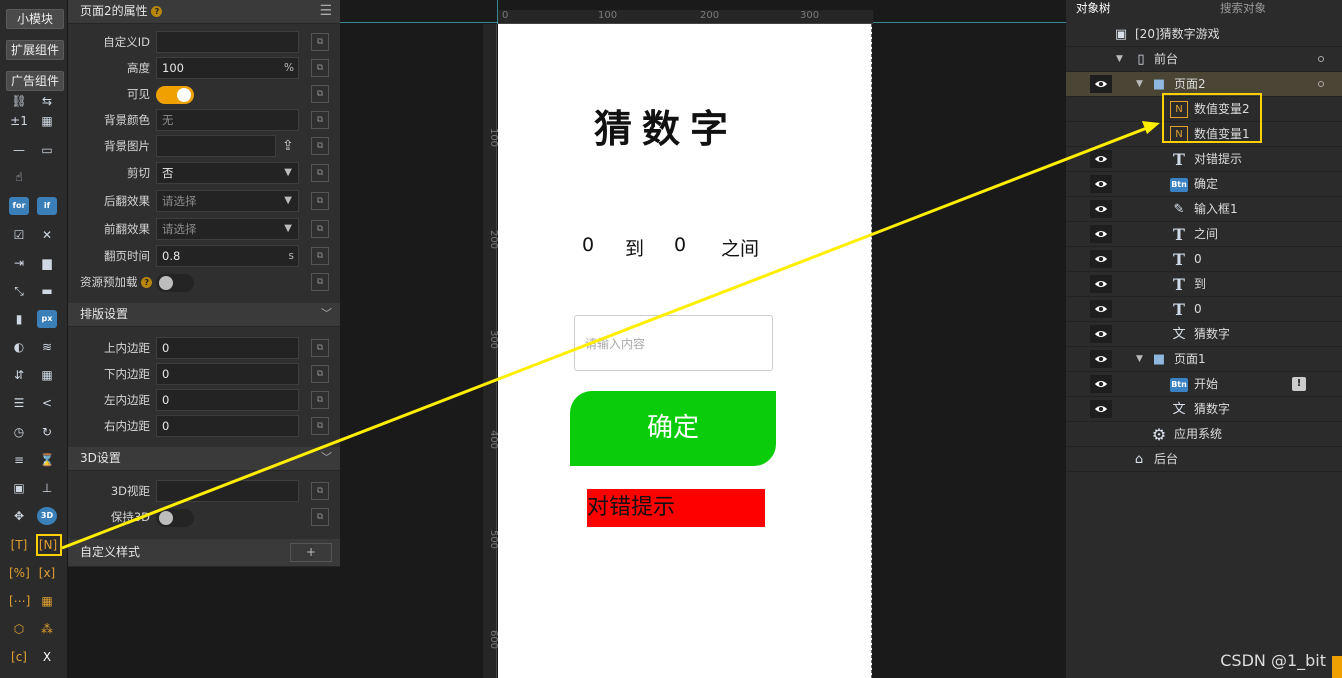 The width and height of the screenshot is (1342, 678). Describe the element at coordinates (47, 601) in the screenshot. I see `grid-variable-icon: ▦` at that location.